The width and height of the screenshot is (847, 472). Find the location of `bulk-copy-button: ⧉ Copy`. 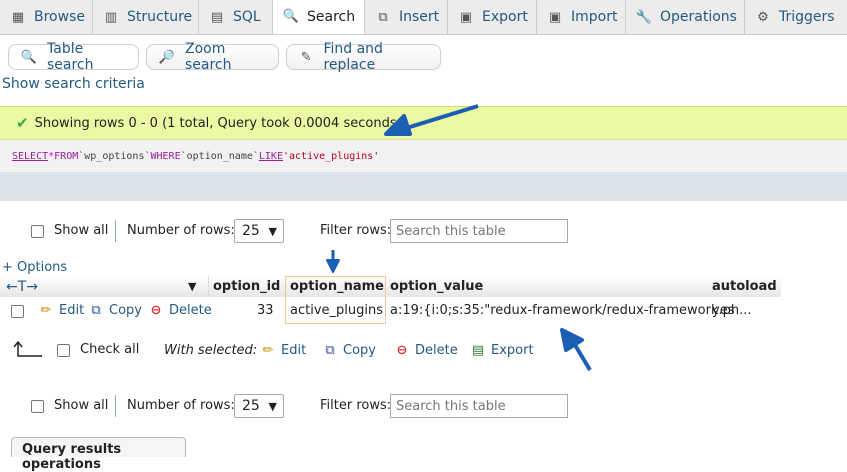

bulk-copy-button: ⧉ Copy is located at coordinates (349, 350).